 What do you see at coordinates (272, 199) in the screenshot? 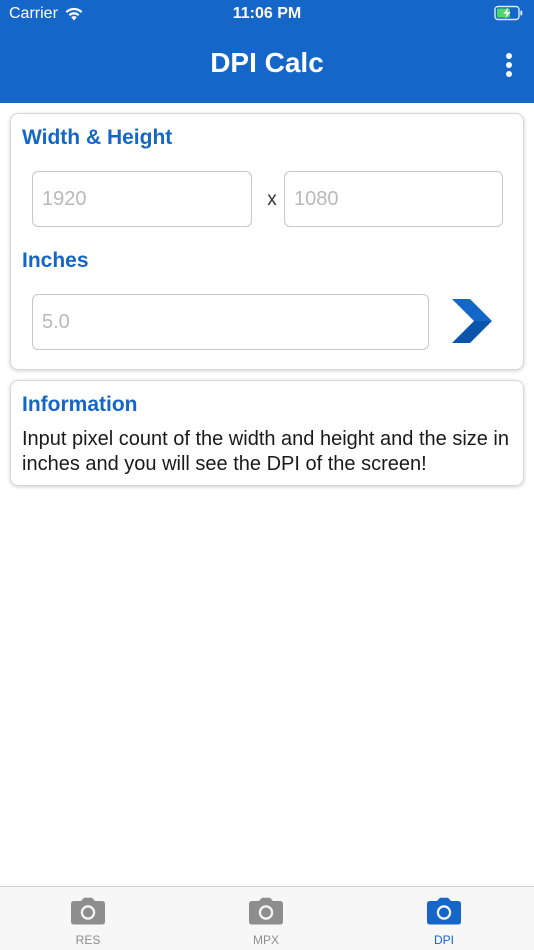
I see `dimension-separator: x` at bounding box center [272, 199].